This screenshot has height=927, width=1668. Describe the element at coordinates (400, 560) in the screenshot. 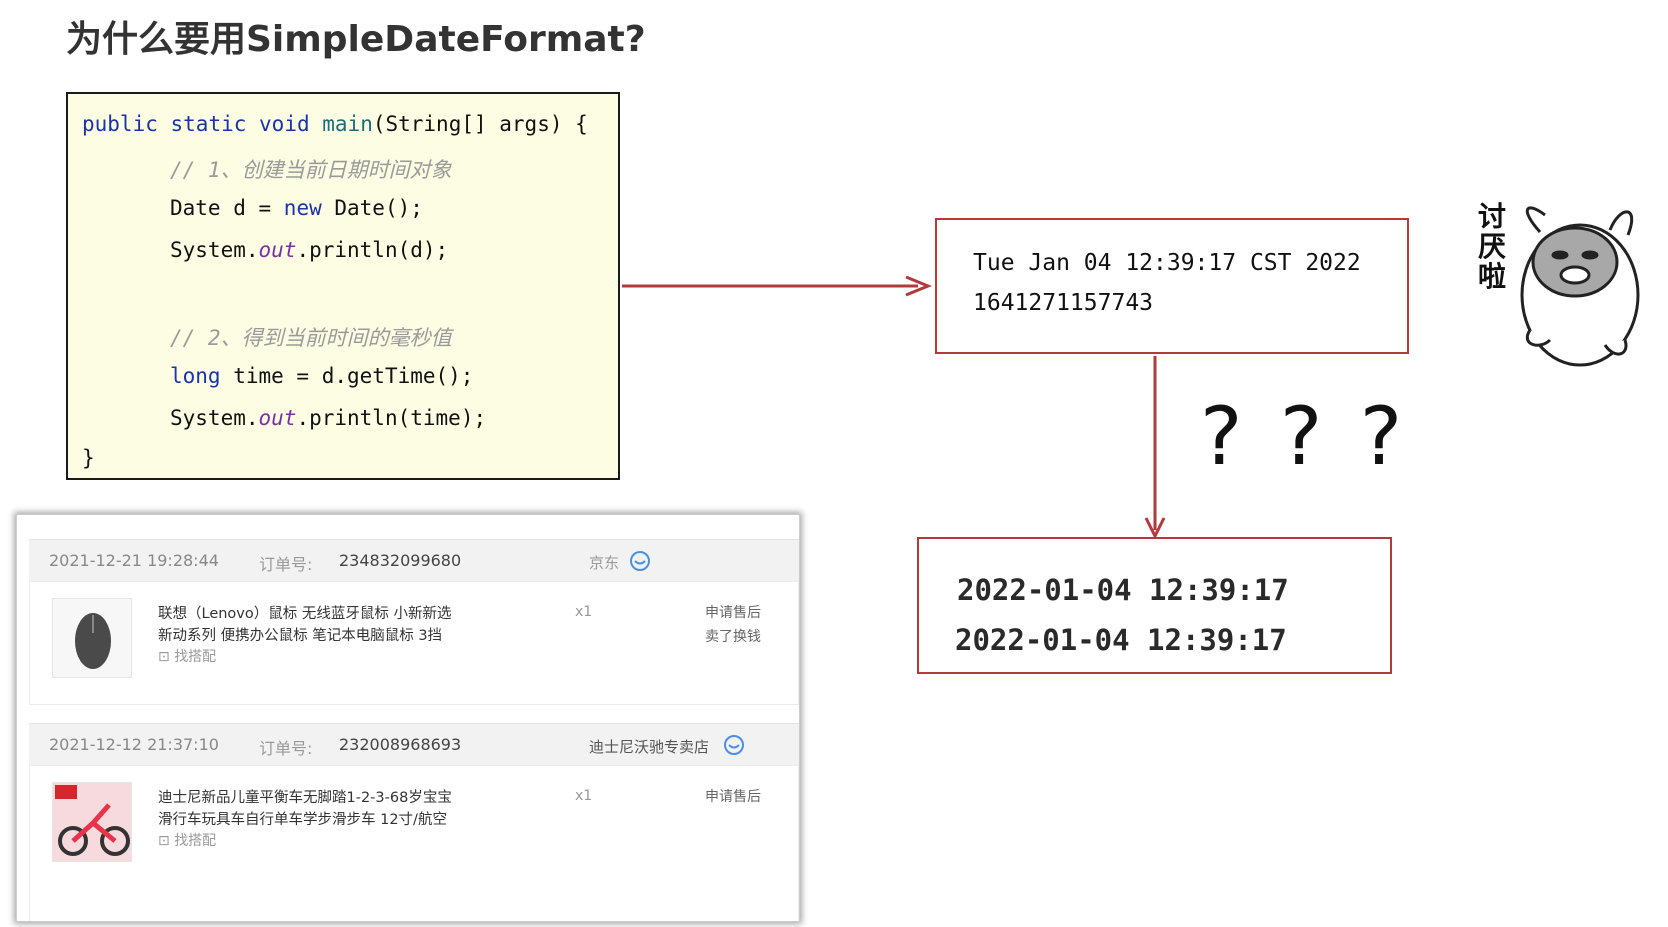

I see `order-number: 234832099680` at that location.